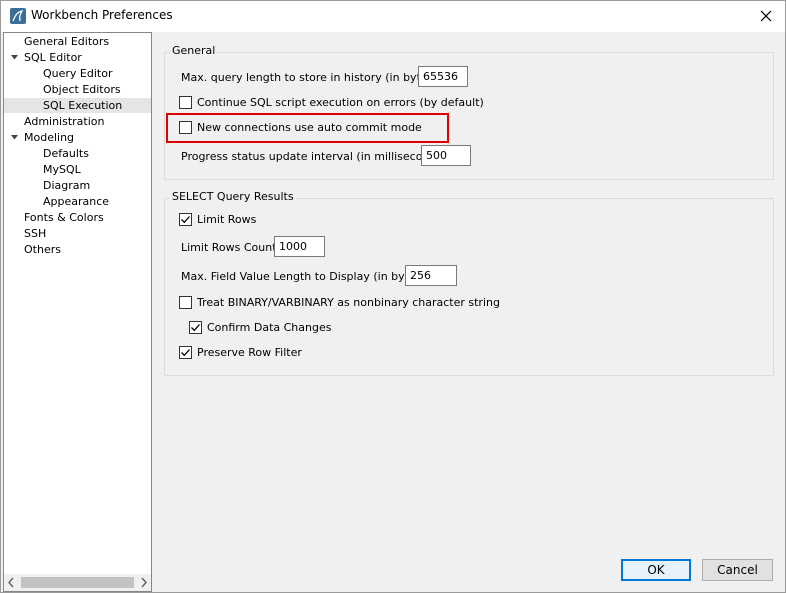 This screenshot has height=593, width=786. I want to click on close-icon, so click(766, 16).